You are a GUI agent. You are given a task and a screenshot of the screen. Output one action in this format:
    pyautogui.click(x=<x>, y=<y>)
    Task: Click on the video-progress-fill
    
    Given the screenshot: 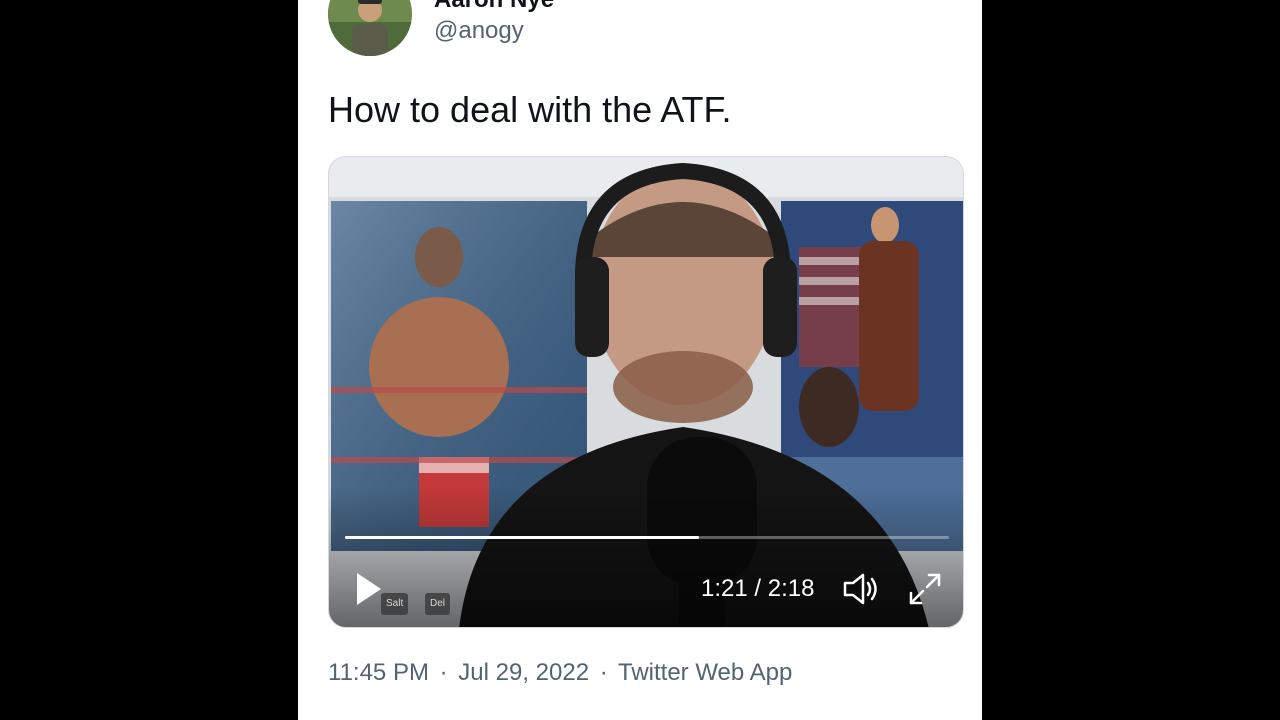 What is the action you would take?
    pyautogui.click(x=522, y=537)
    